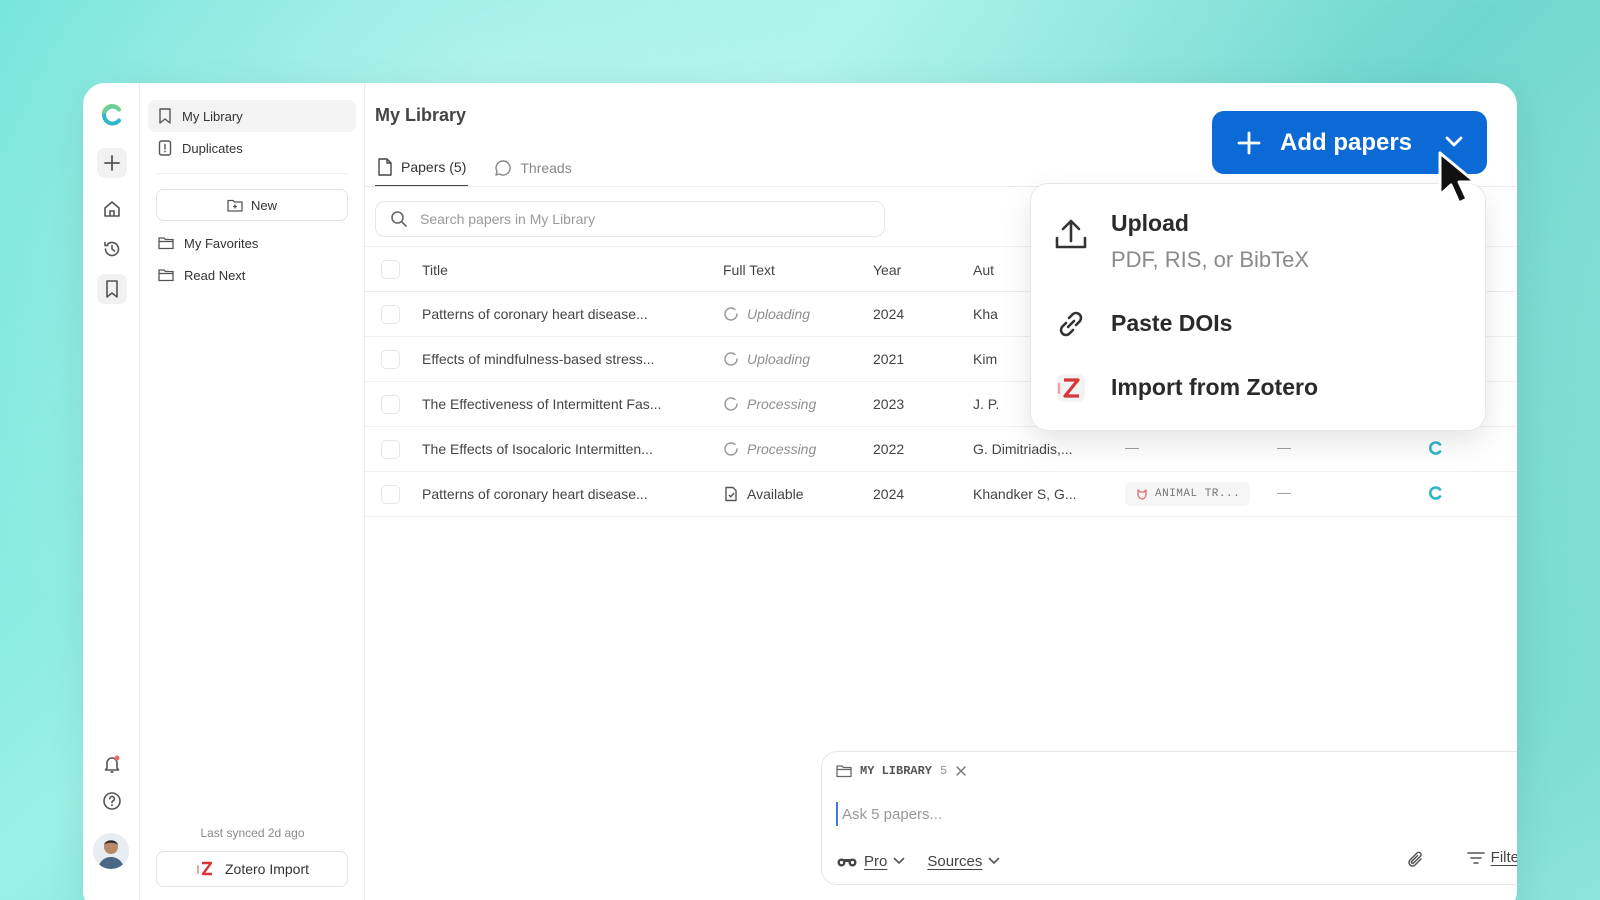 Image resolution: width=1600 pixels, height=900 pixels. Describe the element at coordinates (435, 270) in the screenshot. I see `column-header-title: Title` at that location.